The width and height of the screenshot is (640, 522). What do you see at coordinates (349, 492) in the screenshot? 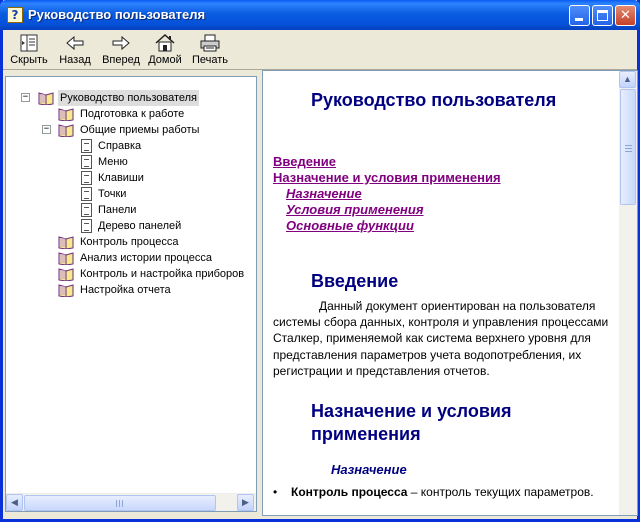
I see `bullet-term: Контроль процесса` at bounding box center [349, 492].